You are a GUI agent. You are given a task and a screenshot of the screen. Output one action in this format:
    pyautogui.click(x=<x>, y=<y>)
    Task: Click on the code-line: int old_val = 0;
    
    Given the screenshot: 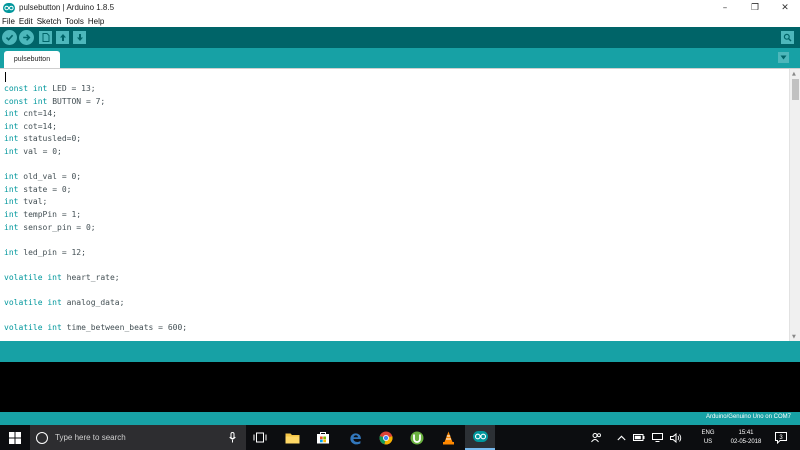 What is the action you would take?
    pyautogui.click(x=95, y=177)
    